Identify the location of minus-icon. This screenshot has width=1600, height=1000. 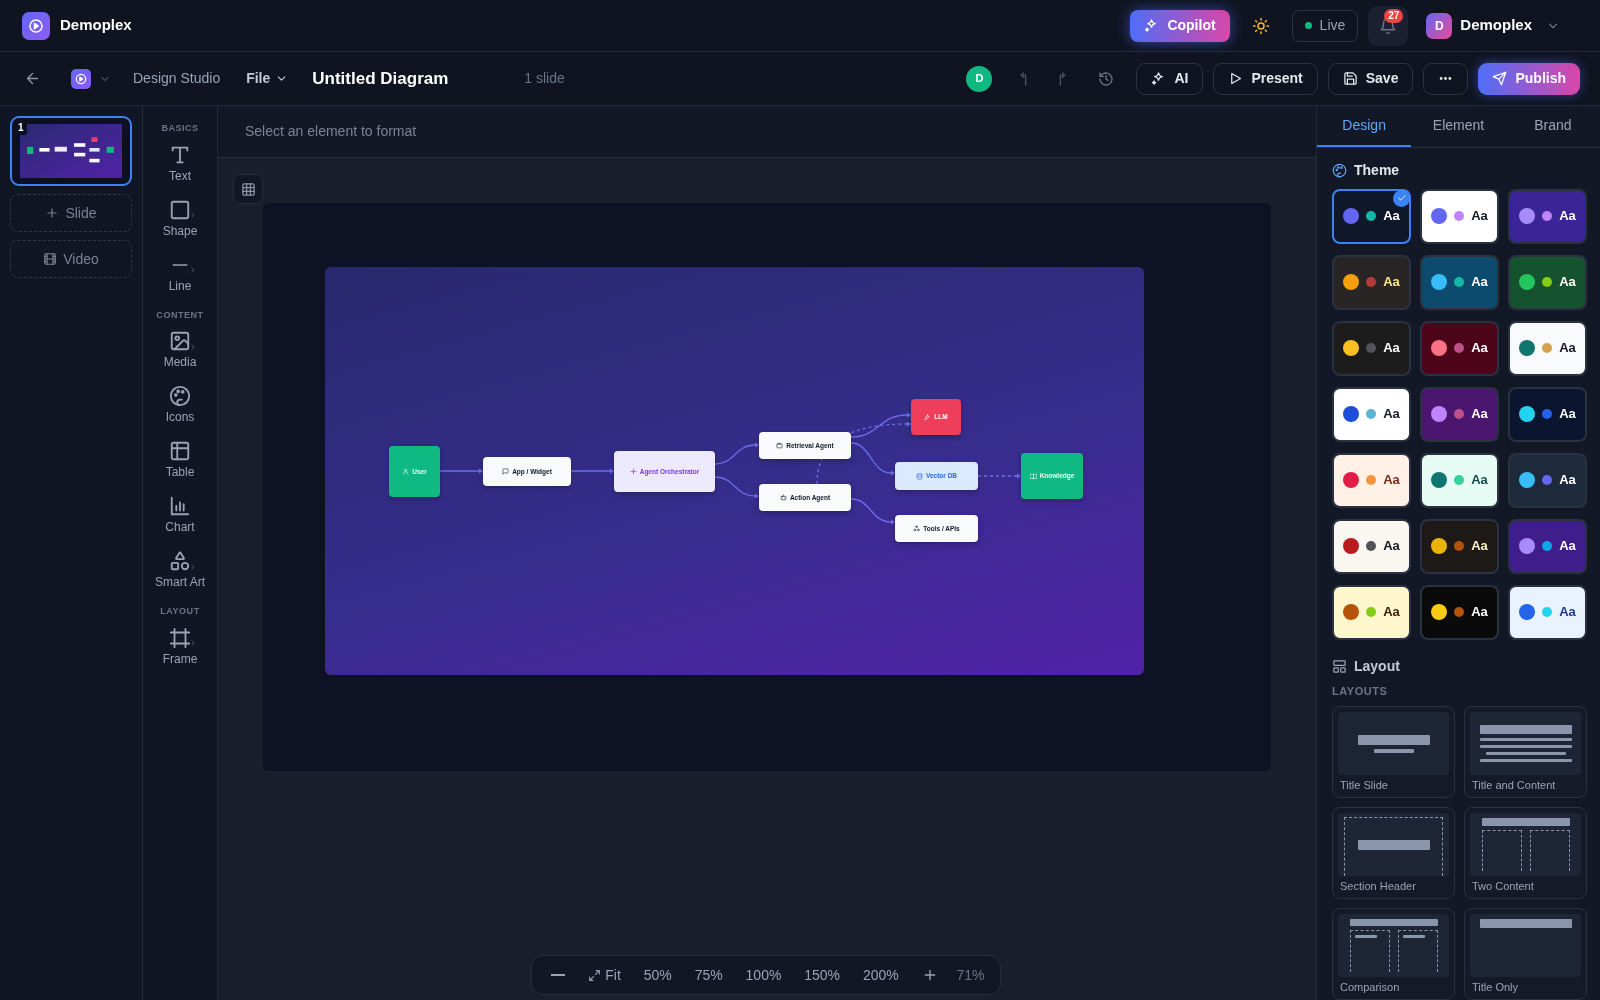
(558, 975).